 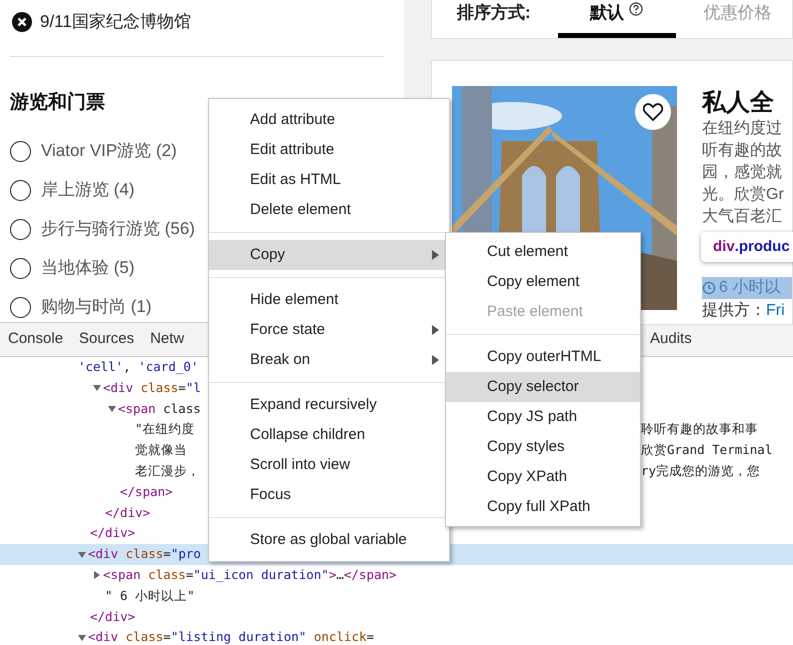 What do you see at coordinates (159, 409) in the screenshot?
I see `code-line: <span class` at bounding box center [159, 409].